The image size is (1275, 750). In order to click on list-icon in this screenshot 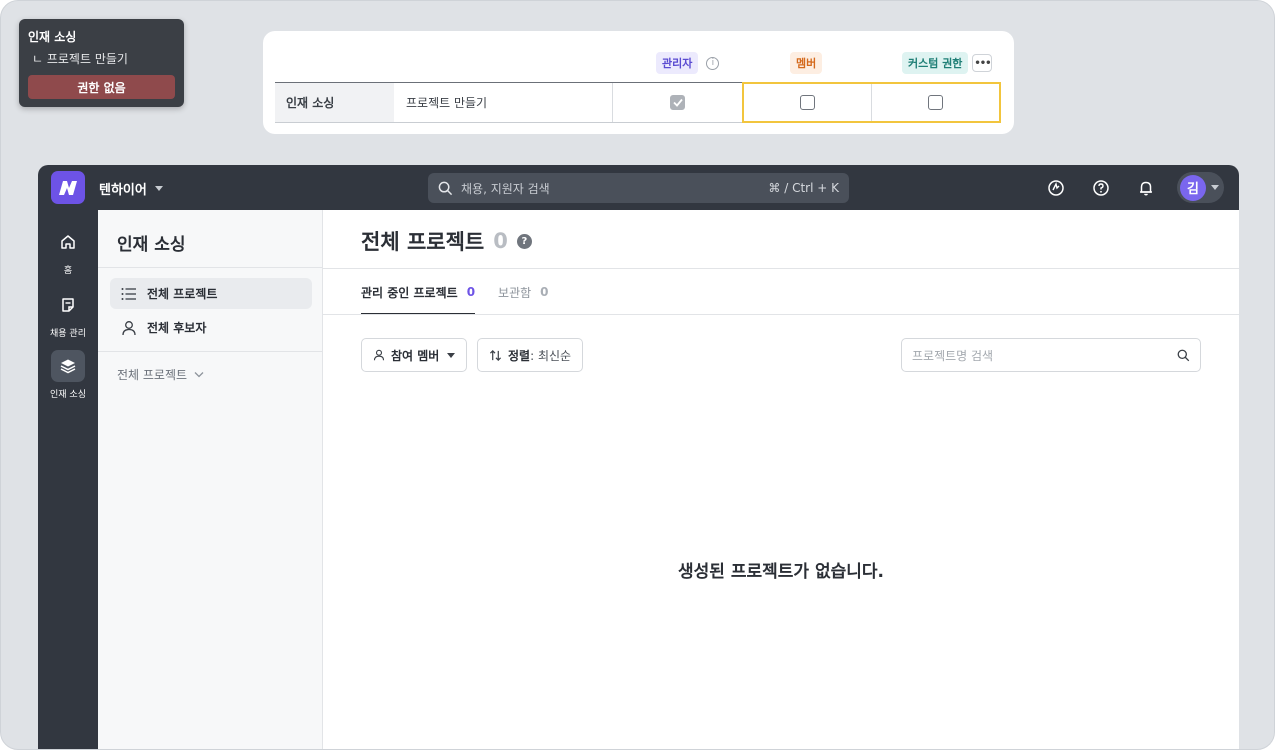, I will do `click(128, 293)`.